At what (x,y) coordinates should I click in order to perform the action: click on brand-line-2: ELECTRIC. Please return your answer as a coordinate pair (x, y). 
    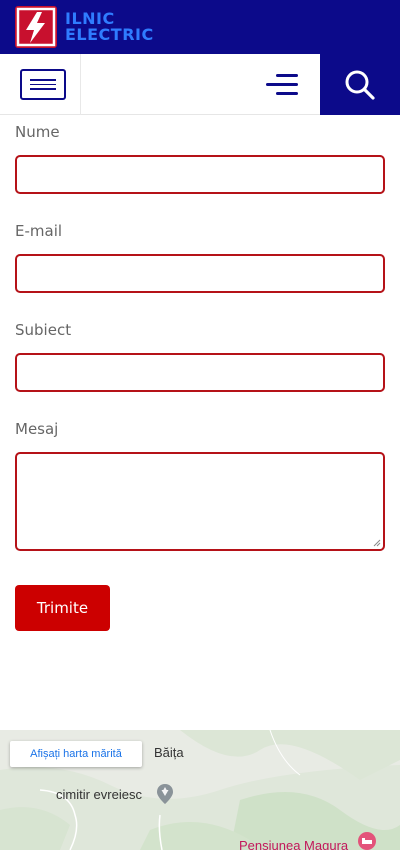
    Looking at the image, I should click on (109, 34).